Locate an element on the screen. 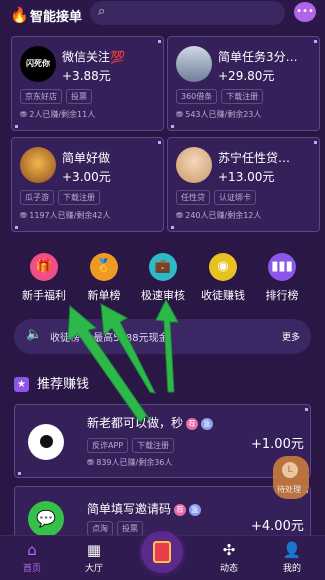 The image size is (325, 580). task-tag: 任性贷 is located at coordinates (193, 197).